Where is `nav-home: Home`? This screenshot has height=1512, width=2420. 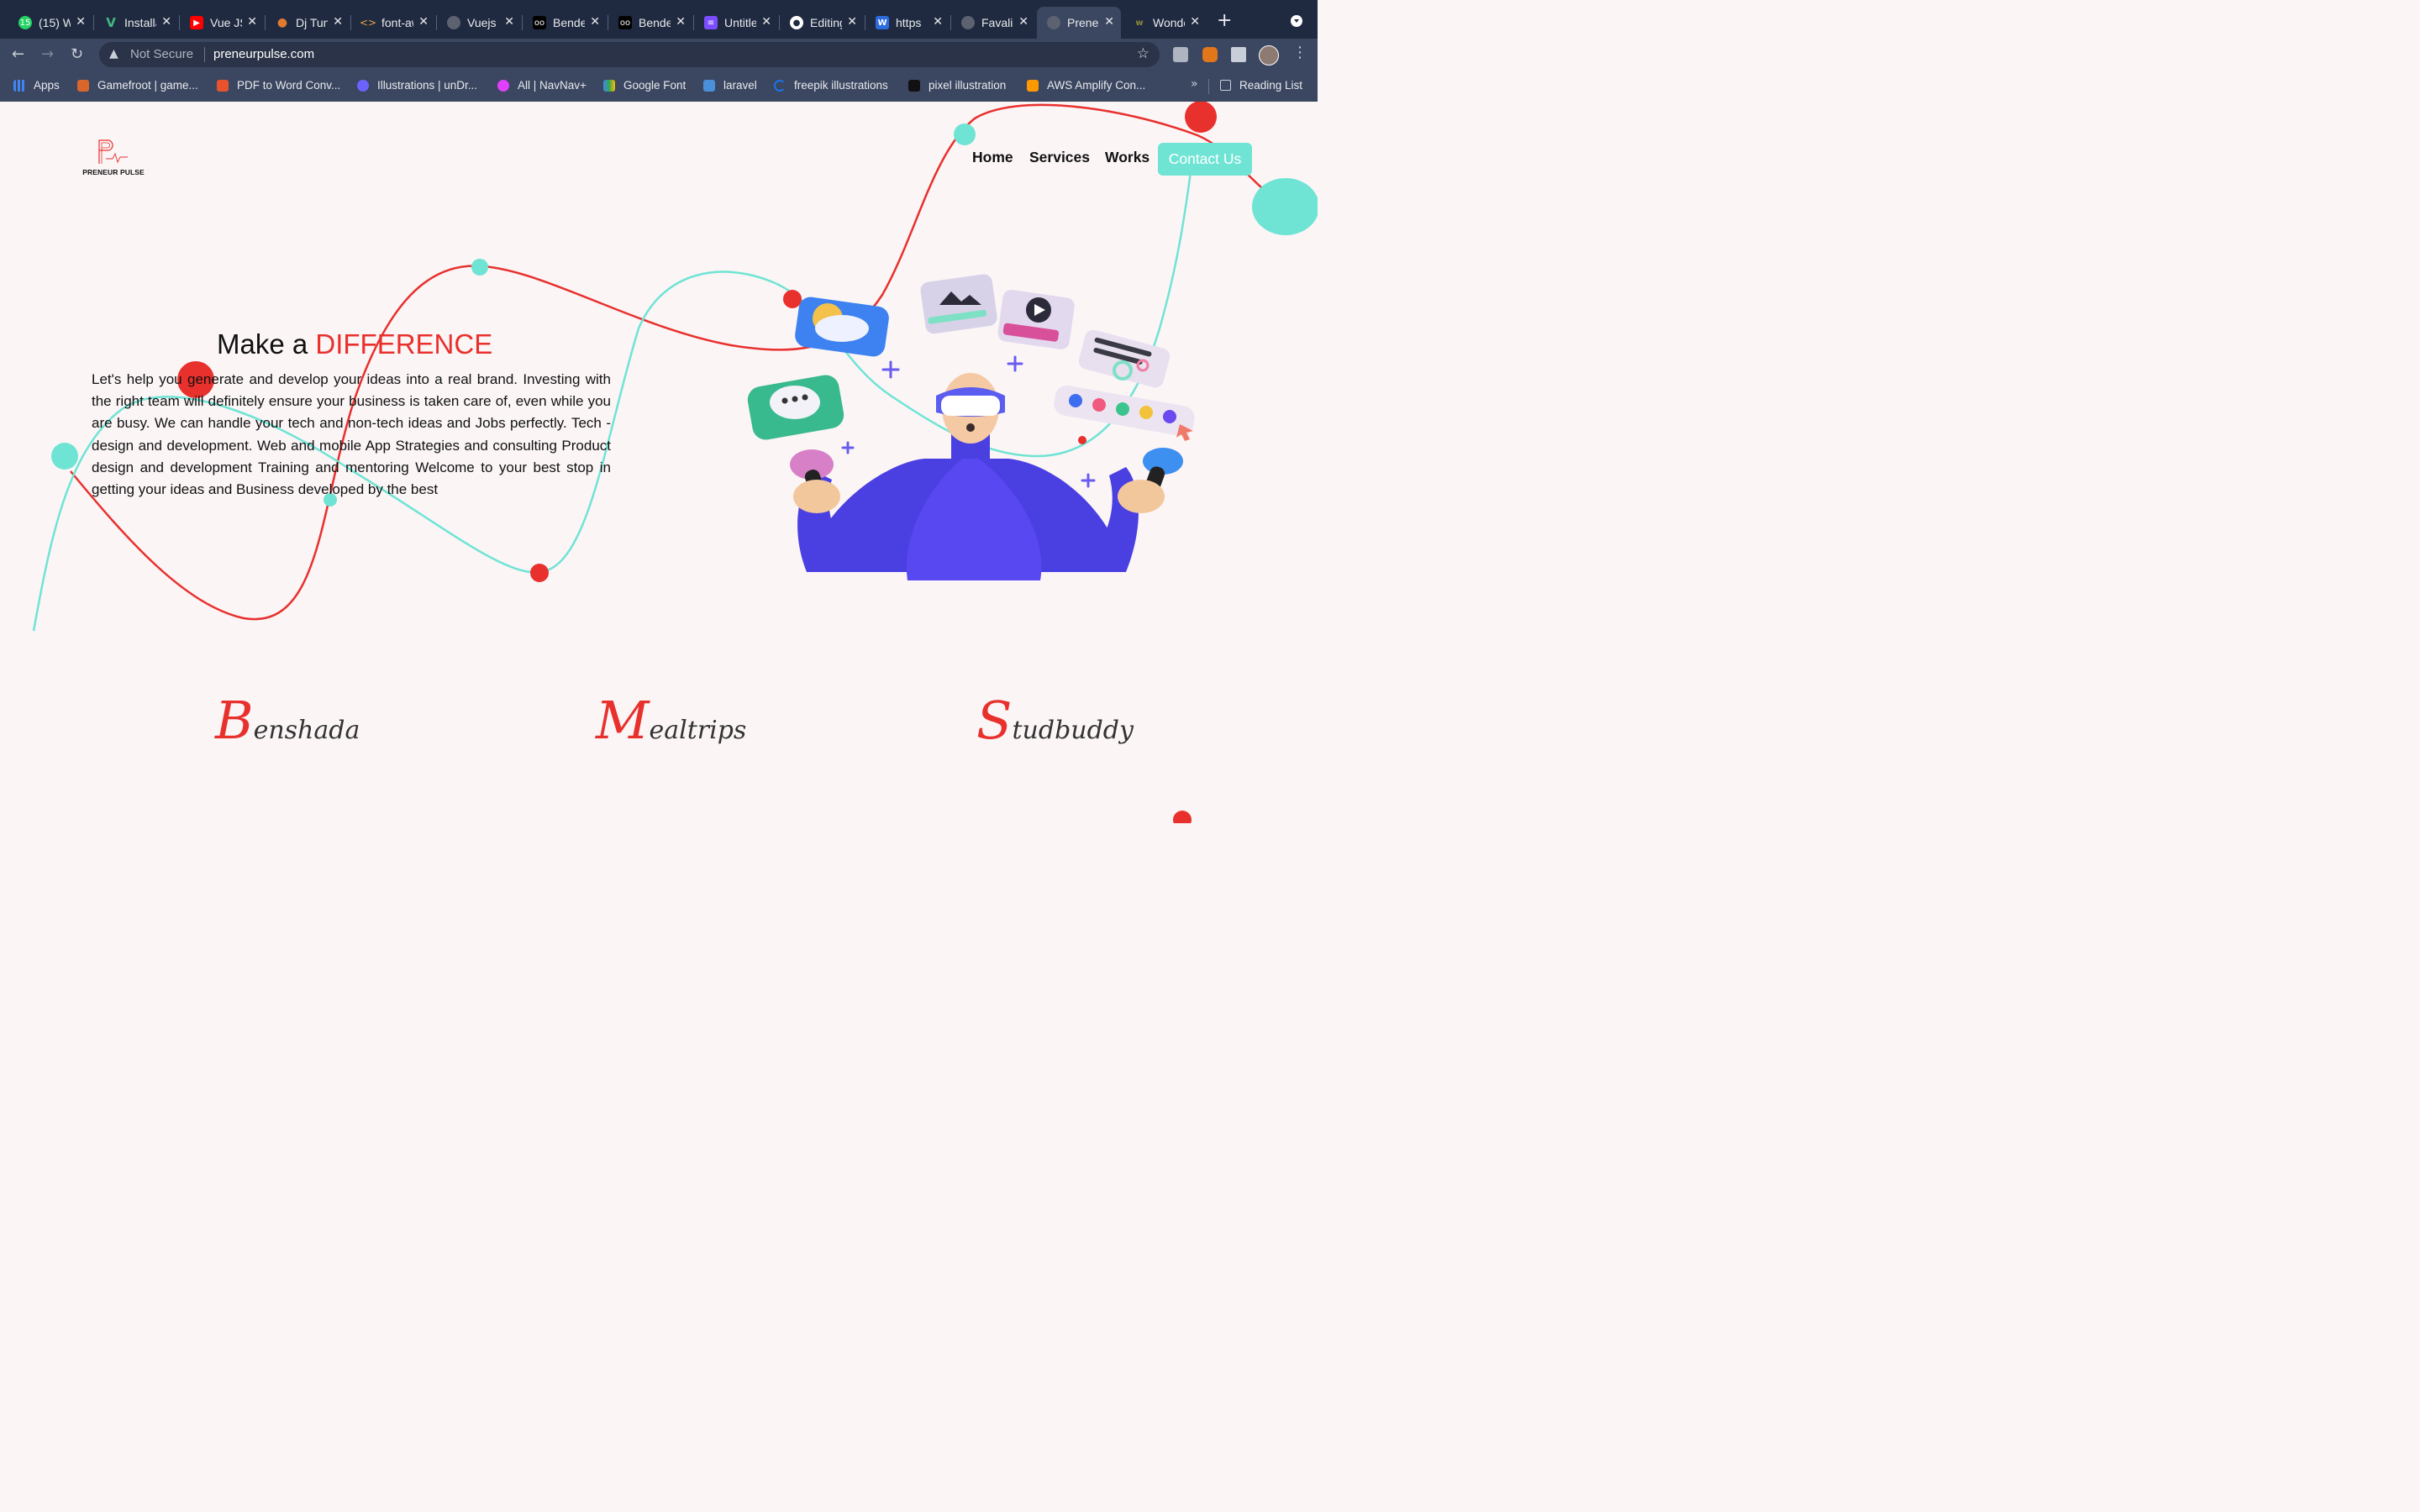
nav-home: Home is located at coordinates (992, 157).